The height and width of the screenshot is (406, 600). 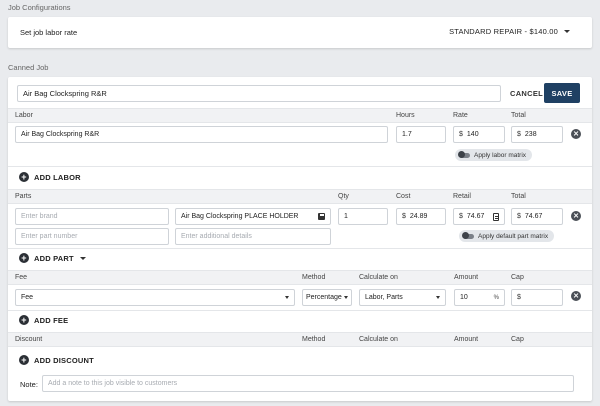 What do you see at coordinates (526, 93) in the screenshot?
I see `cancel-button: CANCEL` at bounding box center [526, 93].